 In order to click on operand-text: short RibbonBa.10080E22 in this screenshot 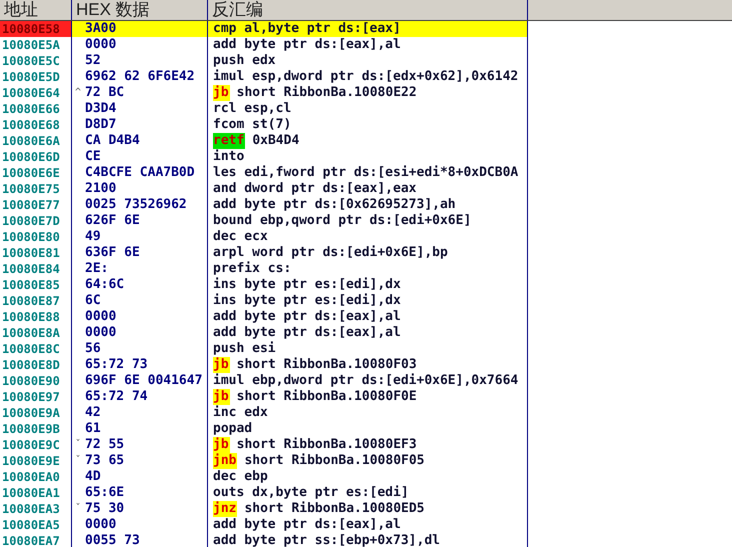, I will do `click(326, 93)`.